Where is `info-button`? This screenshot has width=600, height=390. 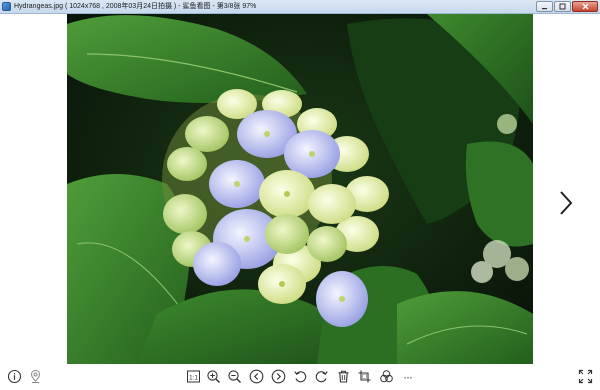 info-button is located at coordinates (14, 376).